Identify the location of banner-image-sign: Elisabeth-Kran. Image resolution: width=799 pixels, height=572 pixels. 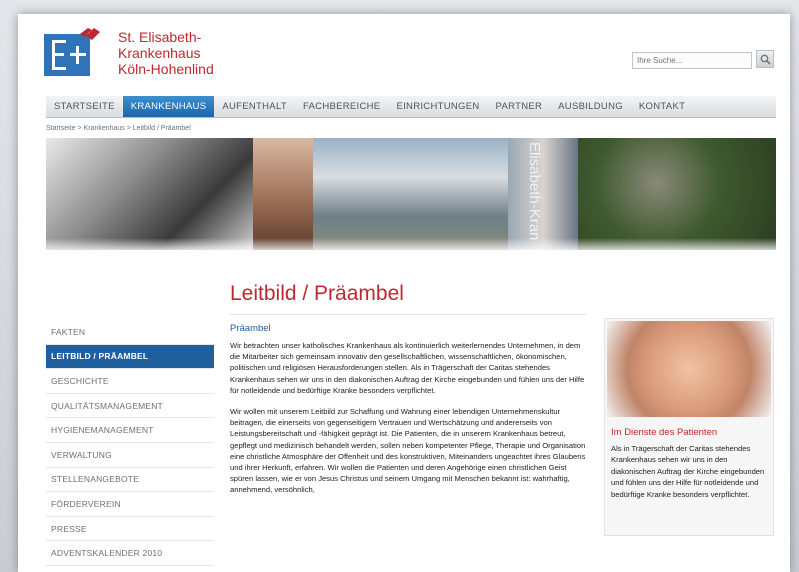
(543, 194).